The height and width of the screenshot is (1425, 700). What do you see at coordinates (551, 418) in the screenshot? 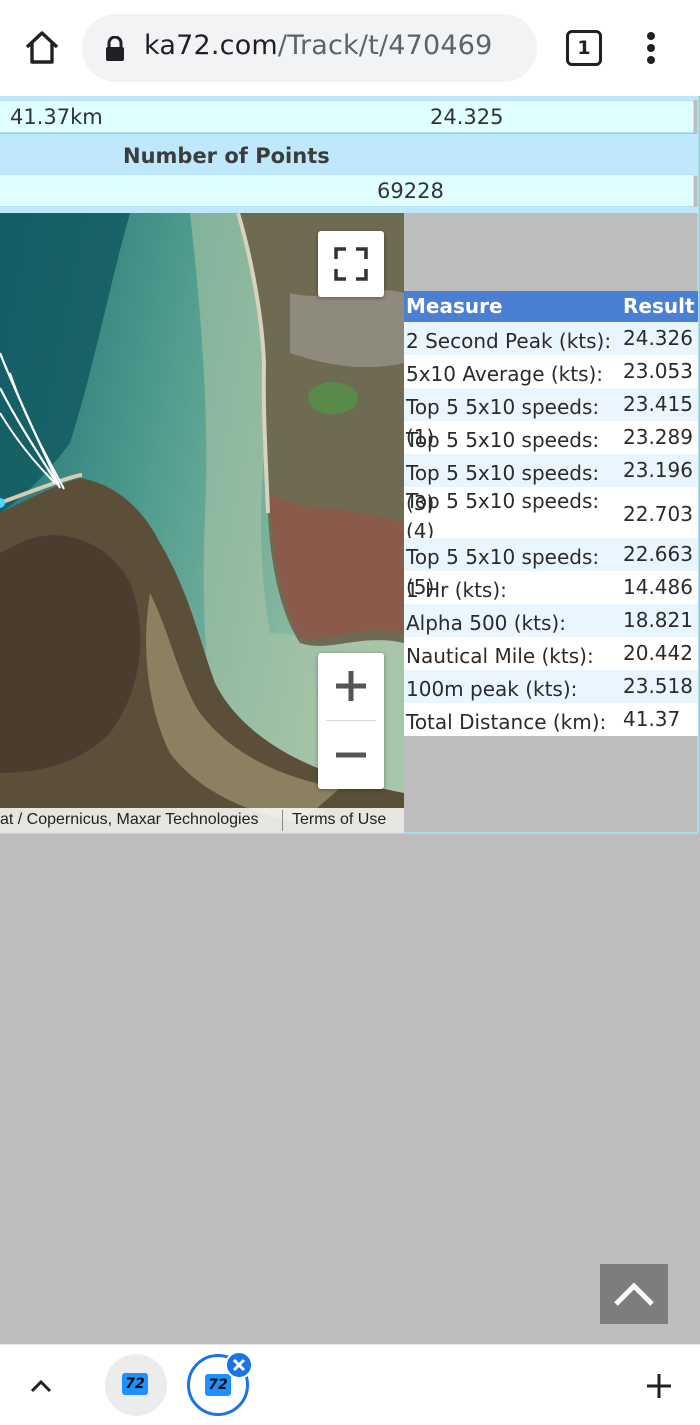
I see `table-row: Top 5 5x10 speeds: (1) 23.415` at bounding box center [551, 418].